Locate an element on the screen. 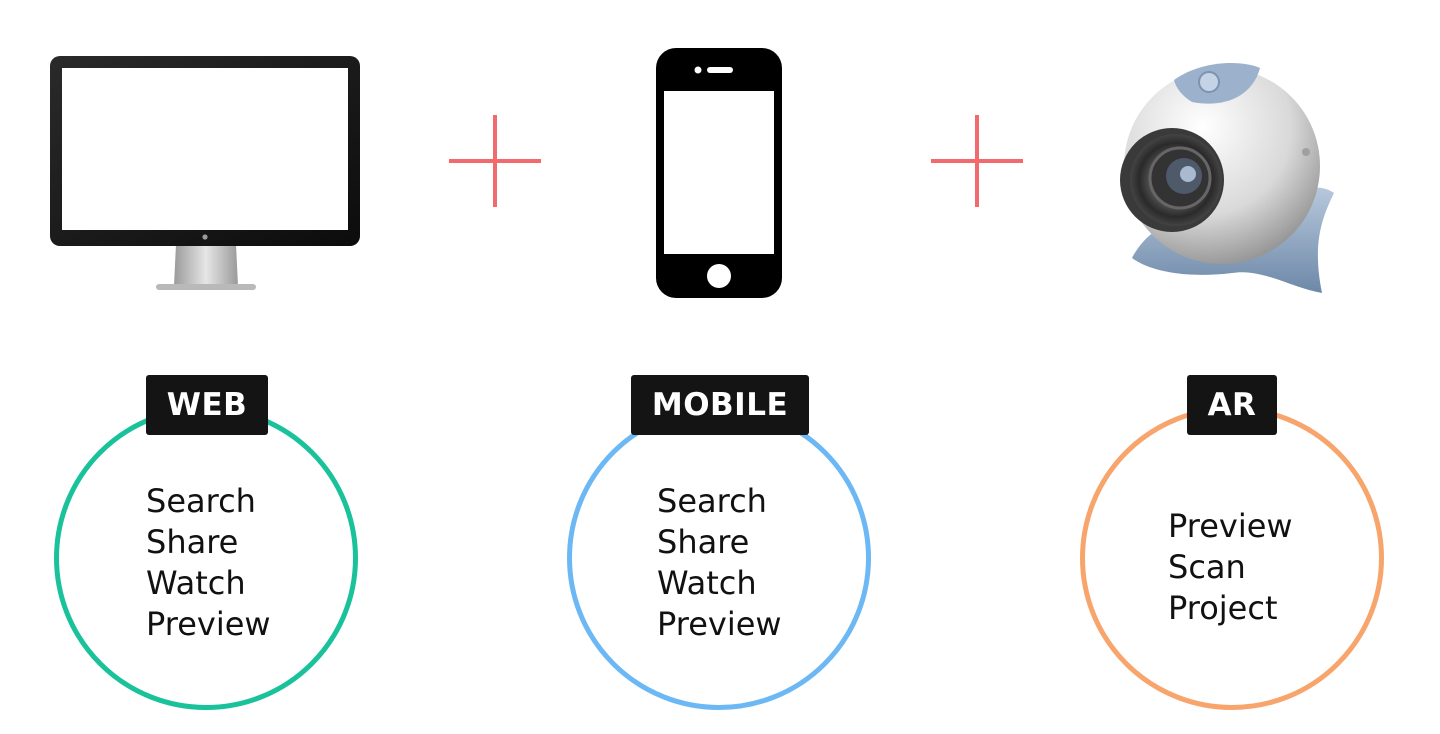 The width and height of the screenshot is (1440, 734). ar-feature-list: Preview Scan Project is located at coordinates (1230, 567).